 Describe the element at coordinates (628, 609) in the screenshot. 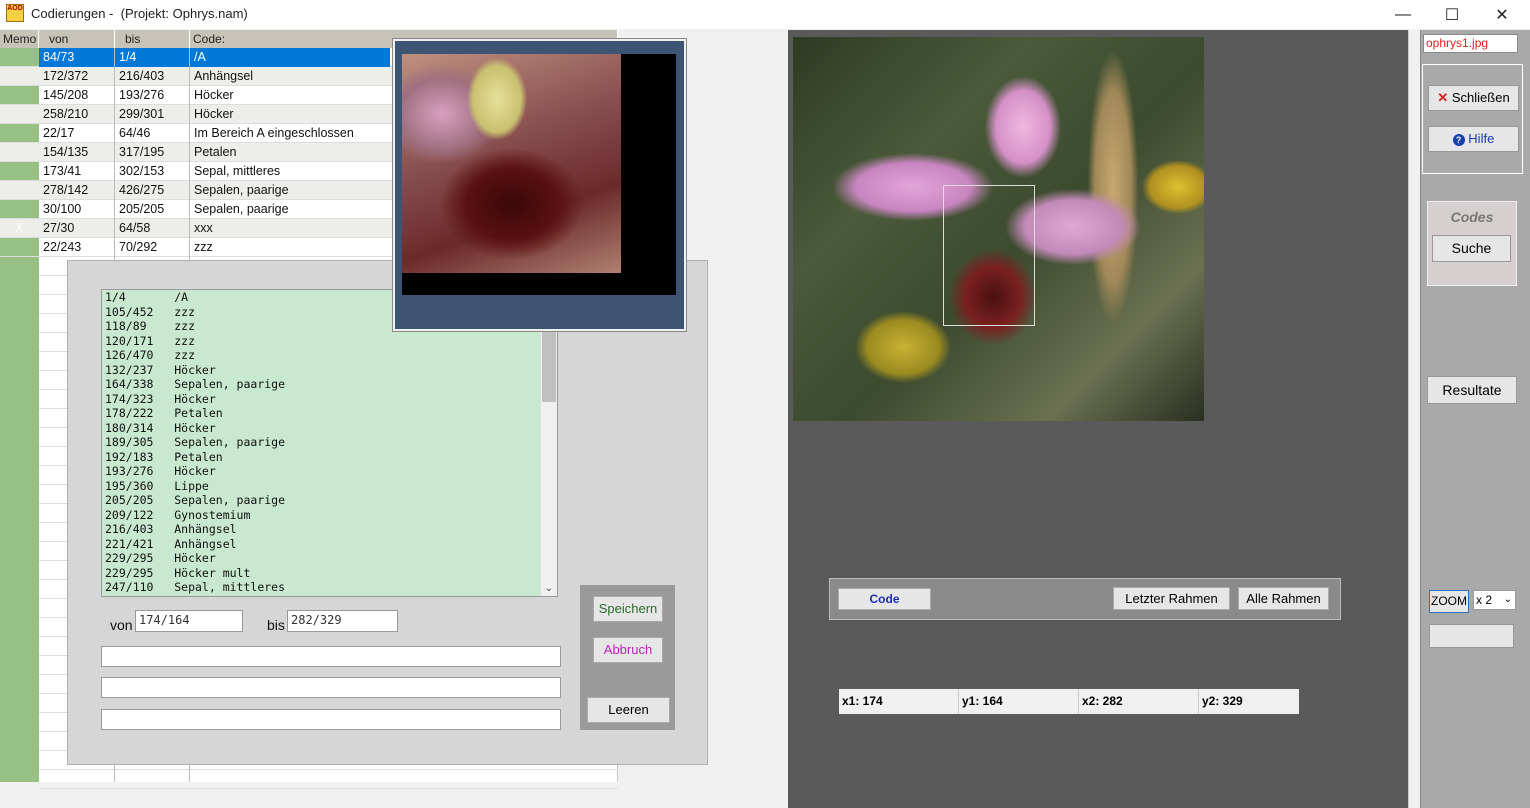

I see `save-button: Speichern` at that location.